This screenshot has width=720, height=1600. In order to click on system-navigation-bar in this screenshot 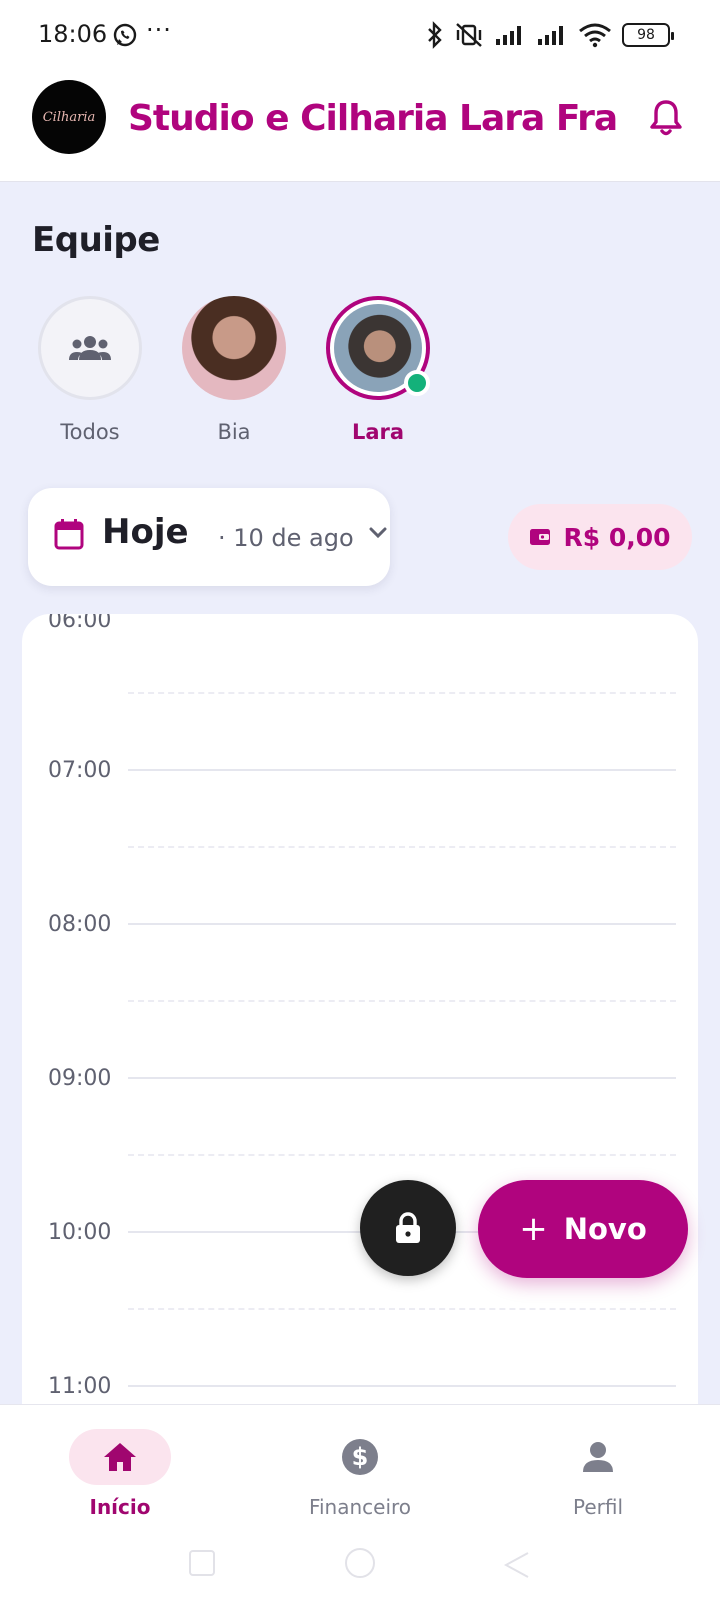, I will do `click(359, 1563)`.